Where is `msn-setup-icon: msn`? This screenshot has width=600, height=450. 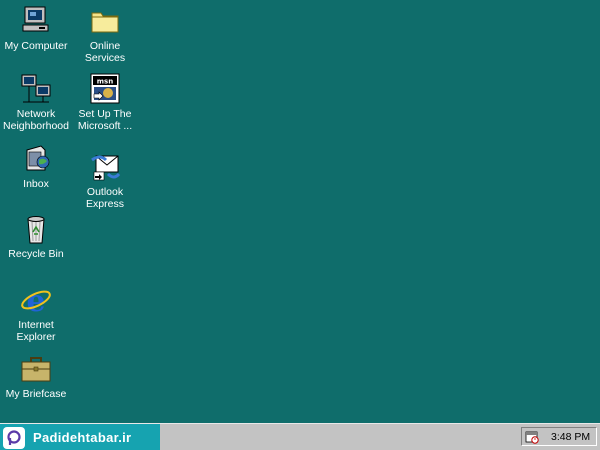
msn-setup-icon: msn is located at coordinates (105, 88).